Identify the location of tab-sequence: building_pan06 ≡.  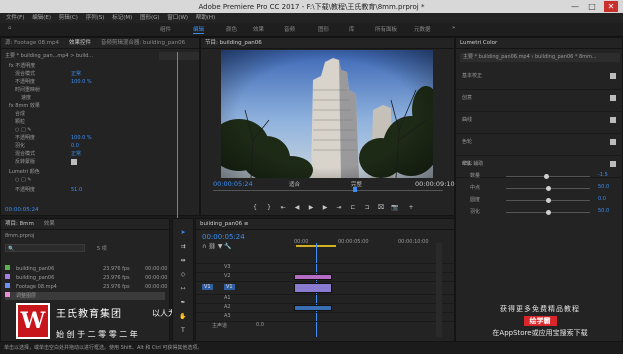
(224, 224).